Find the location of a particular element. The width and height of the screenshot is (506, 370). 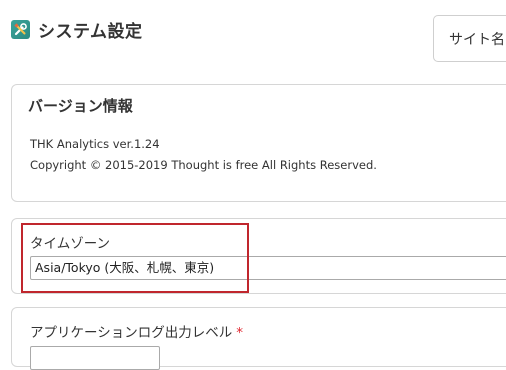

page-title: システム設定 is located at coordinates (90, 31).